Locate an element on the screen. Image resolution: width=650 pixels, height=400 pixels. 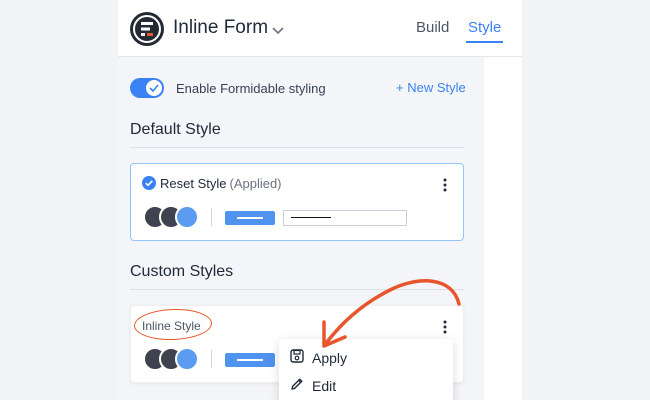
pencil-icon is located at coordinates (297, 386).